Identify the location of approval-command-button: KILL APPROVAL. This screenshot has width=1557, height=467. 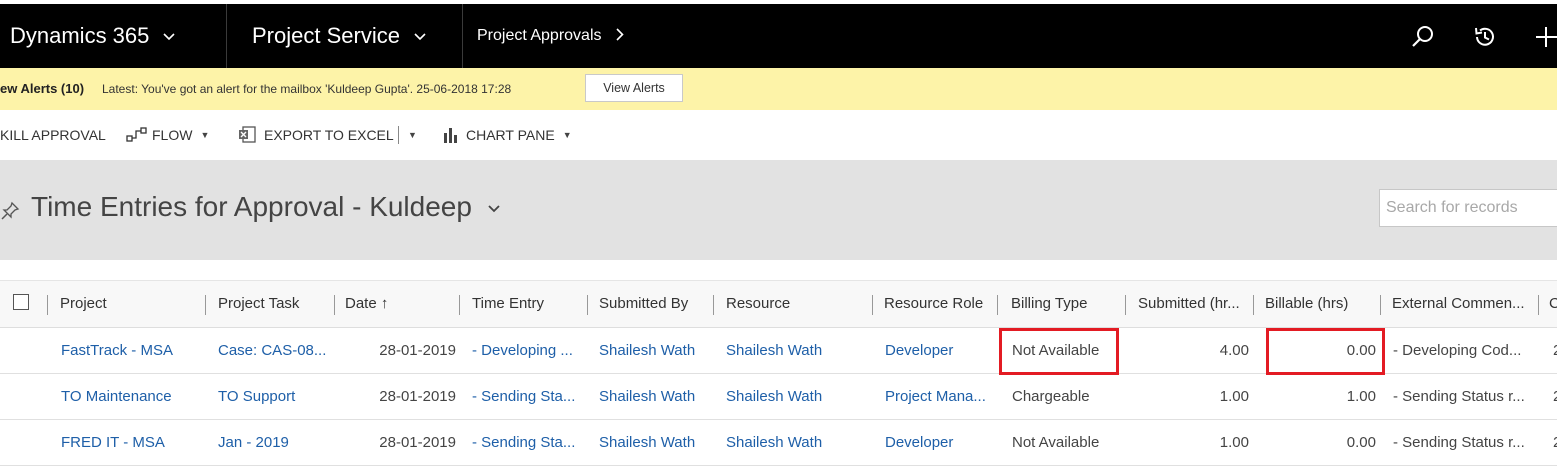
(53, 135).